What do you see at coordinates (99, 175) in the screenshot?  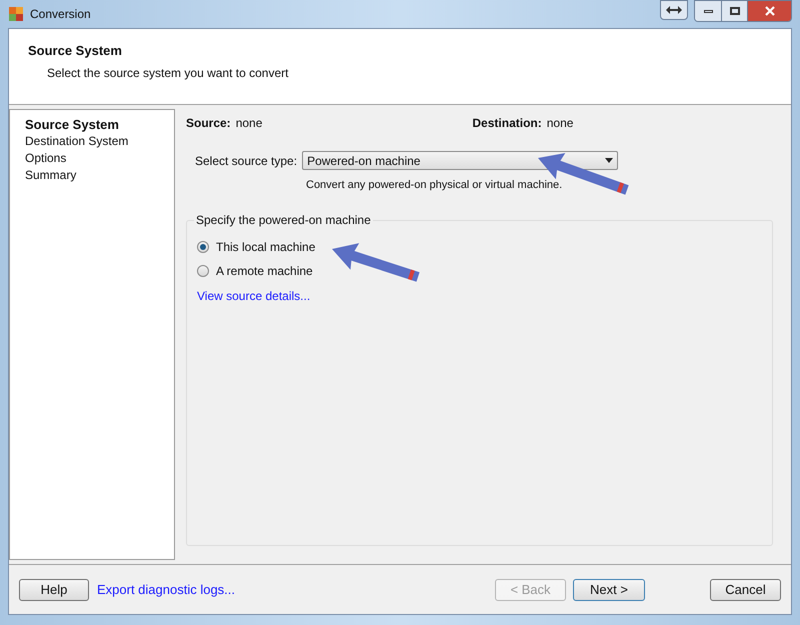 I see `step-item: Summary` at bounding box center [99, 175].